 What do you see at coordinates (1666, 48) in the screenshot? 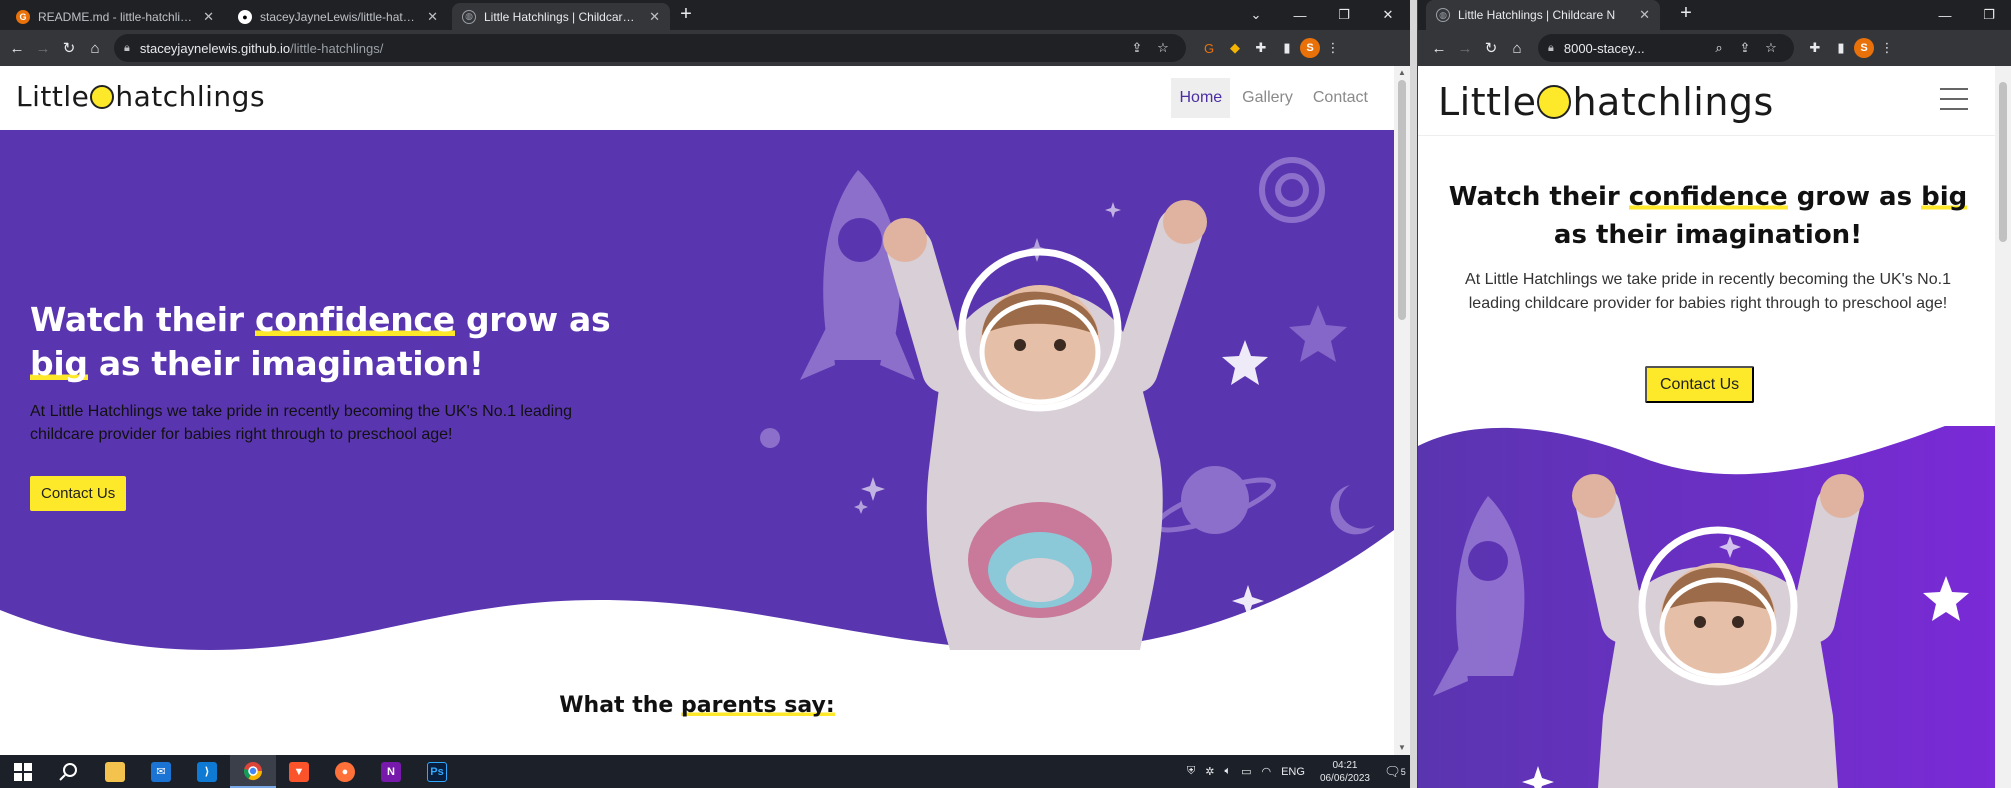
I see `address-bar: 🔒︎ 8000-stacey... ⌕ ⇪ ☆` at bounding box center [1666, 48].